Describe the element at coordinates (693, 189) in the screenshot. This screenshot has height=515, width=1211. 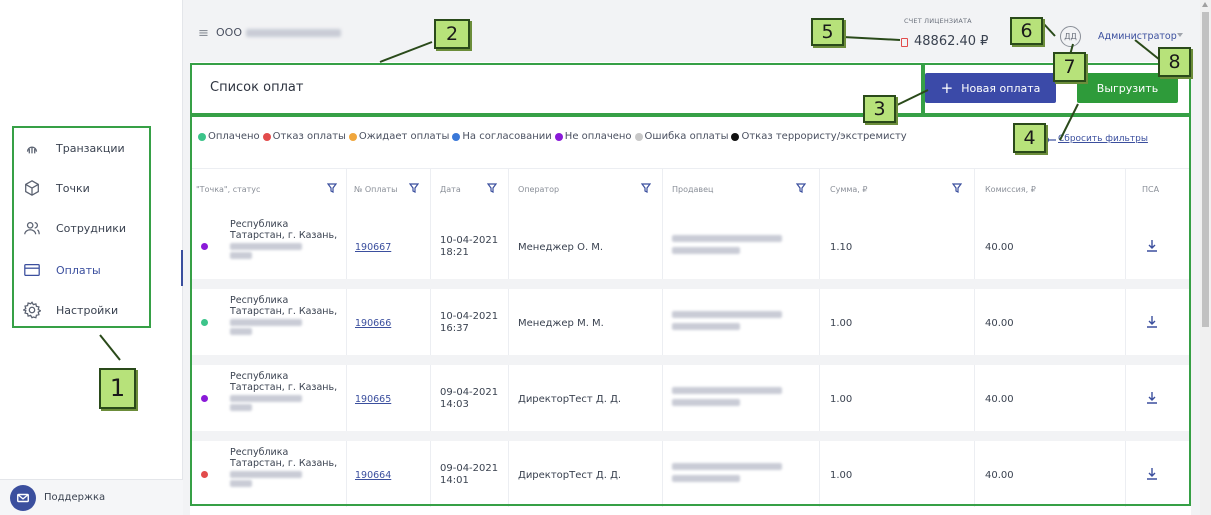
I see `column-header-seller: Продавец` at that location.